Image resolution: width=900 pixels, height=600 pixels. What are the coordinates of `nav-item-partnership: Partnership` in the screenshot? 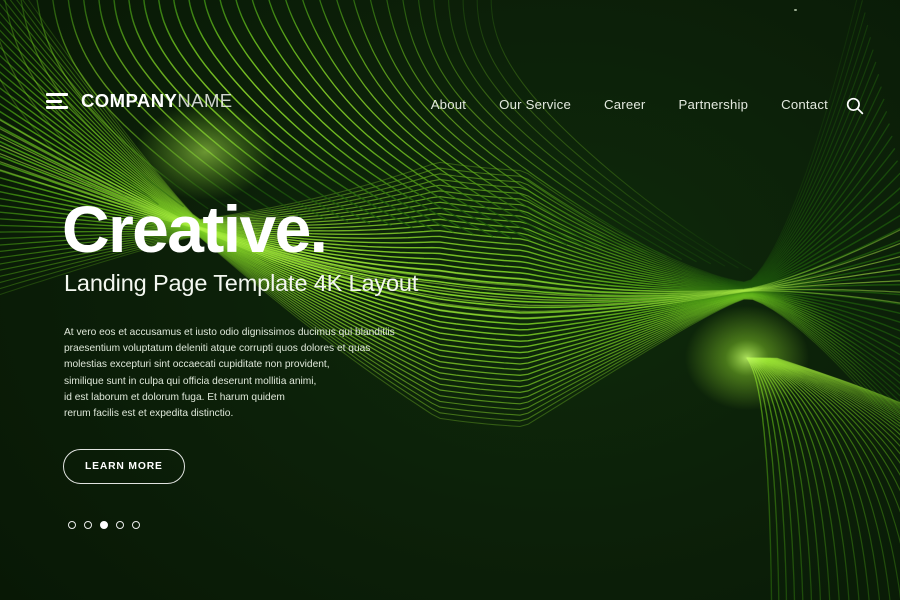 It's located at (714, 104).